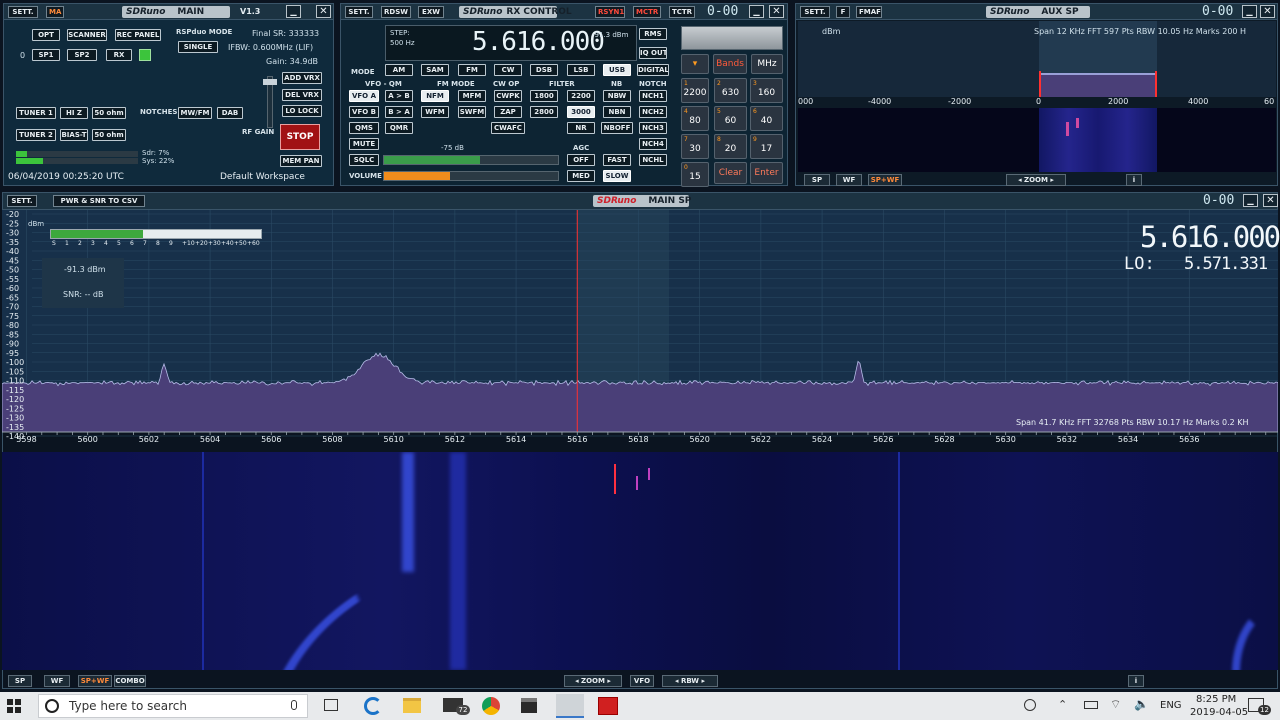  What do you see at coordinates (195, 113) in the screenshot?
I see `mwfm-notch-button: MW/FM` at bounding box center [195, 113].